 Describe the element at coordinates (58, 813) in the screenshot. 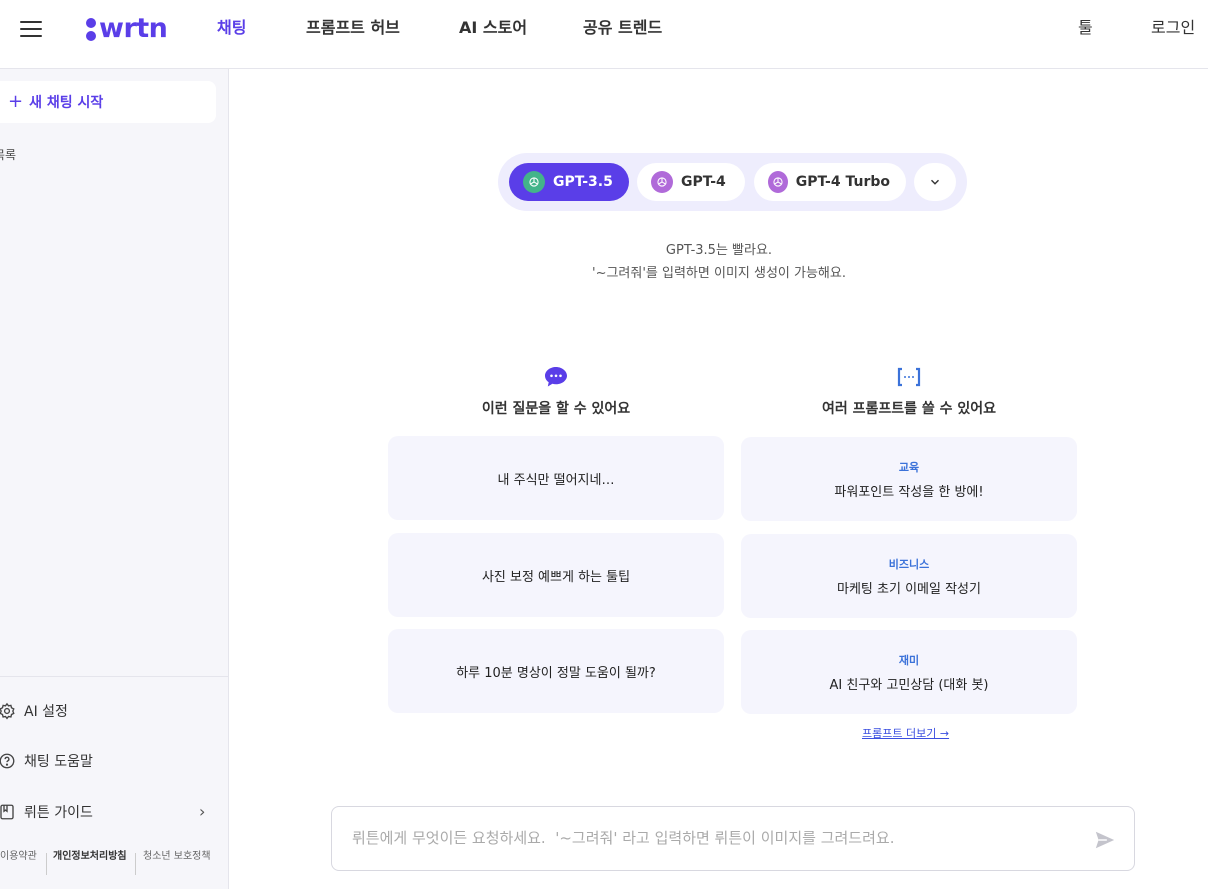

I see `sidebar-item-label: 뤼튼 가이드` at that location.